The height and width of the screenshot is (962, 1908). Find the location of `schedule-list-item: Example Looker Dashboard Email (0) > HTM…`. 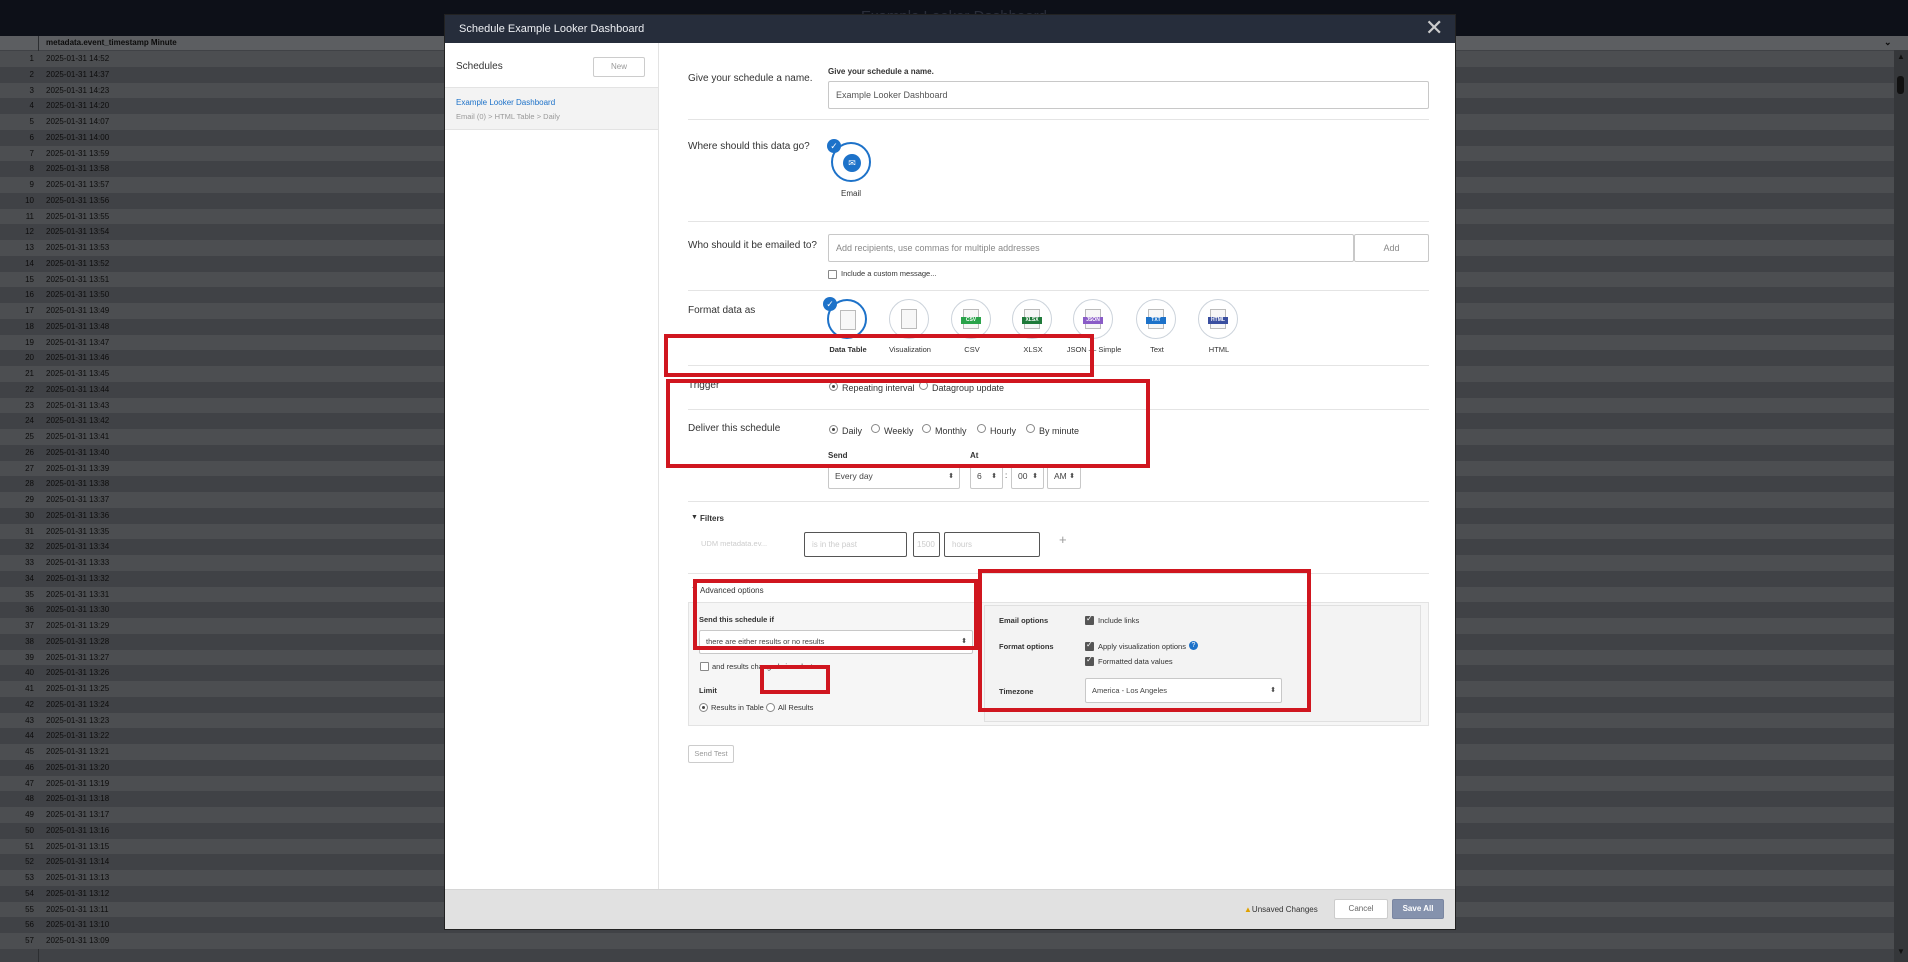

schedule-list-item: Example Looker Dashboard Email (0) > HTM… is located at coordinates (551, 109).